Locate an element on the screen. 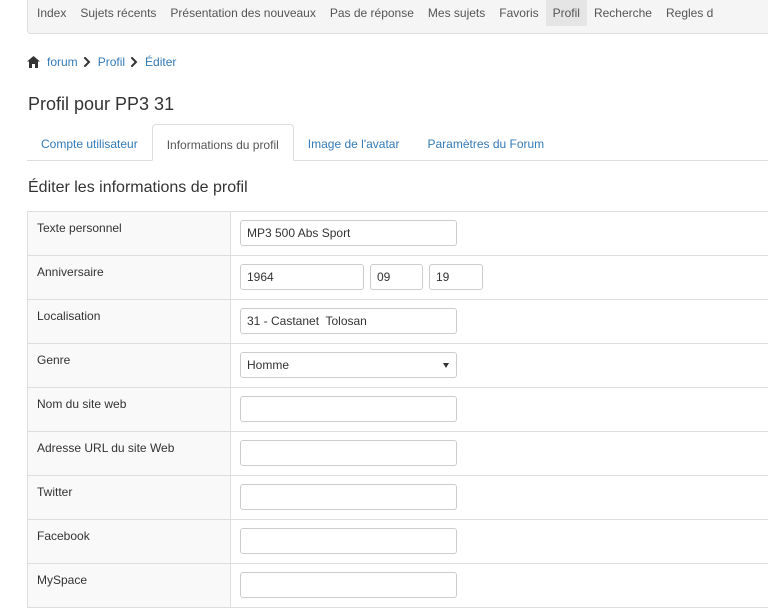 The height and width of the screenshot is (608, 768). birthday-group is located at coordinates (504, 277).